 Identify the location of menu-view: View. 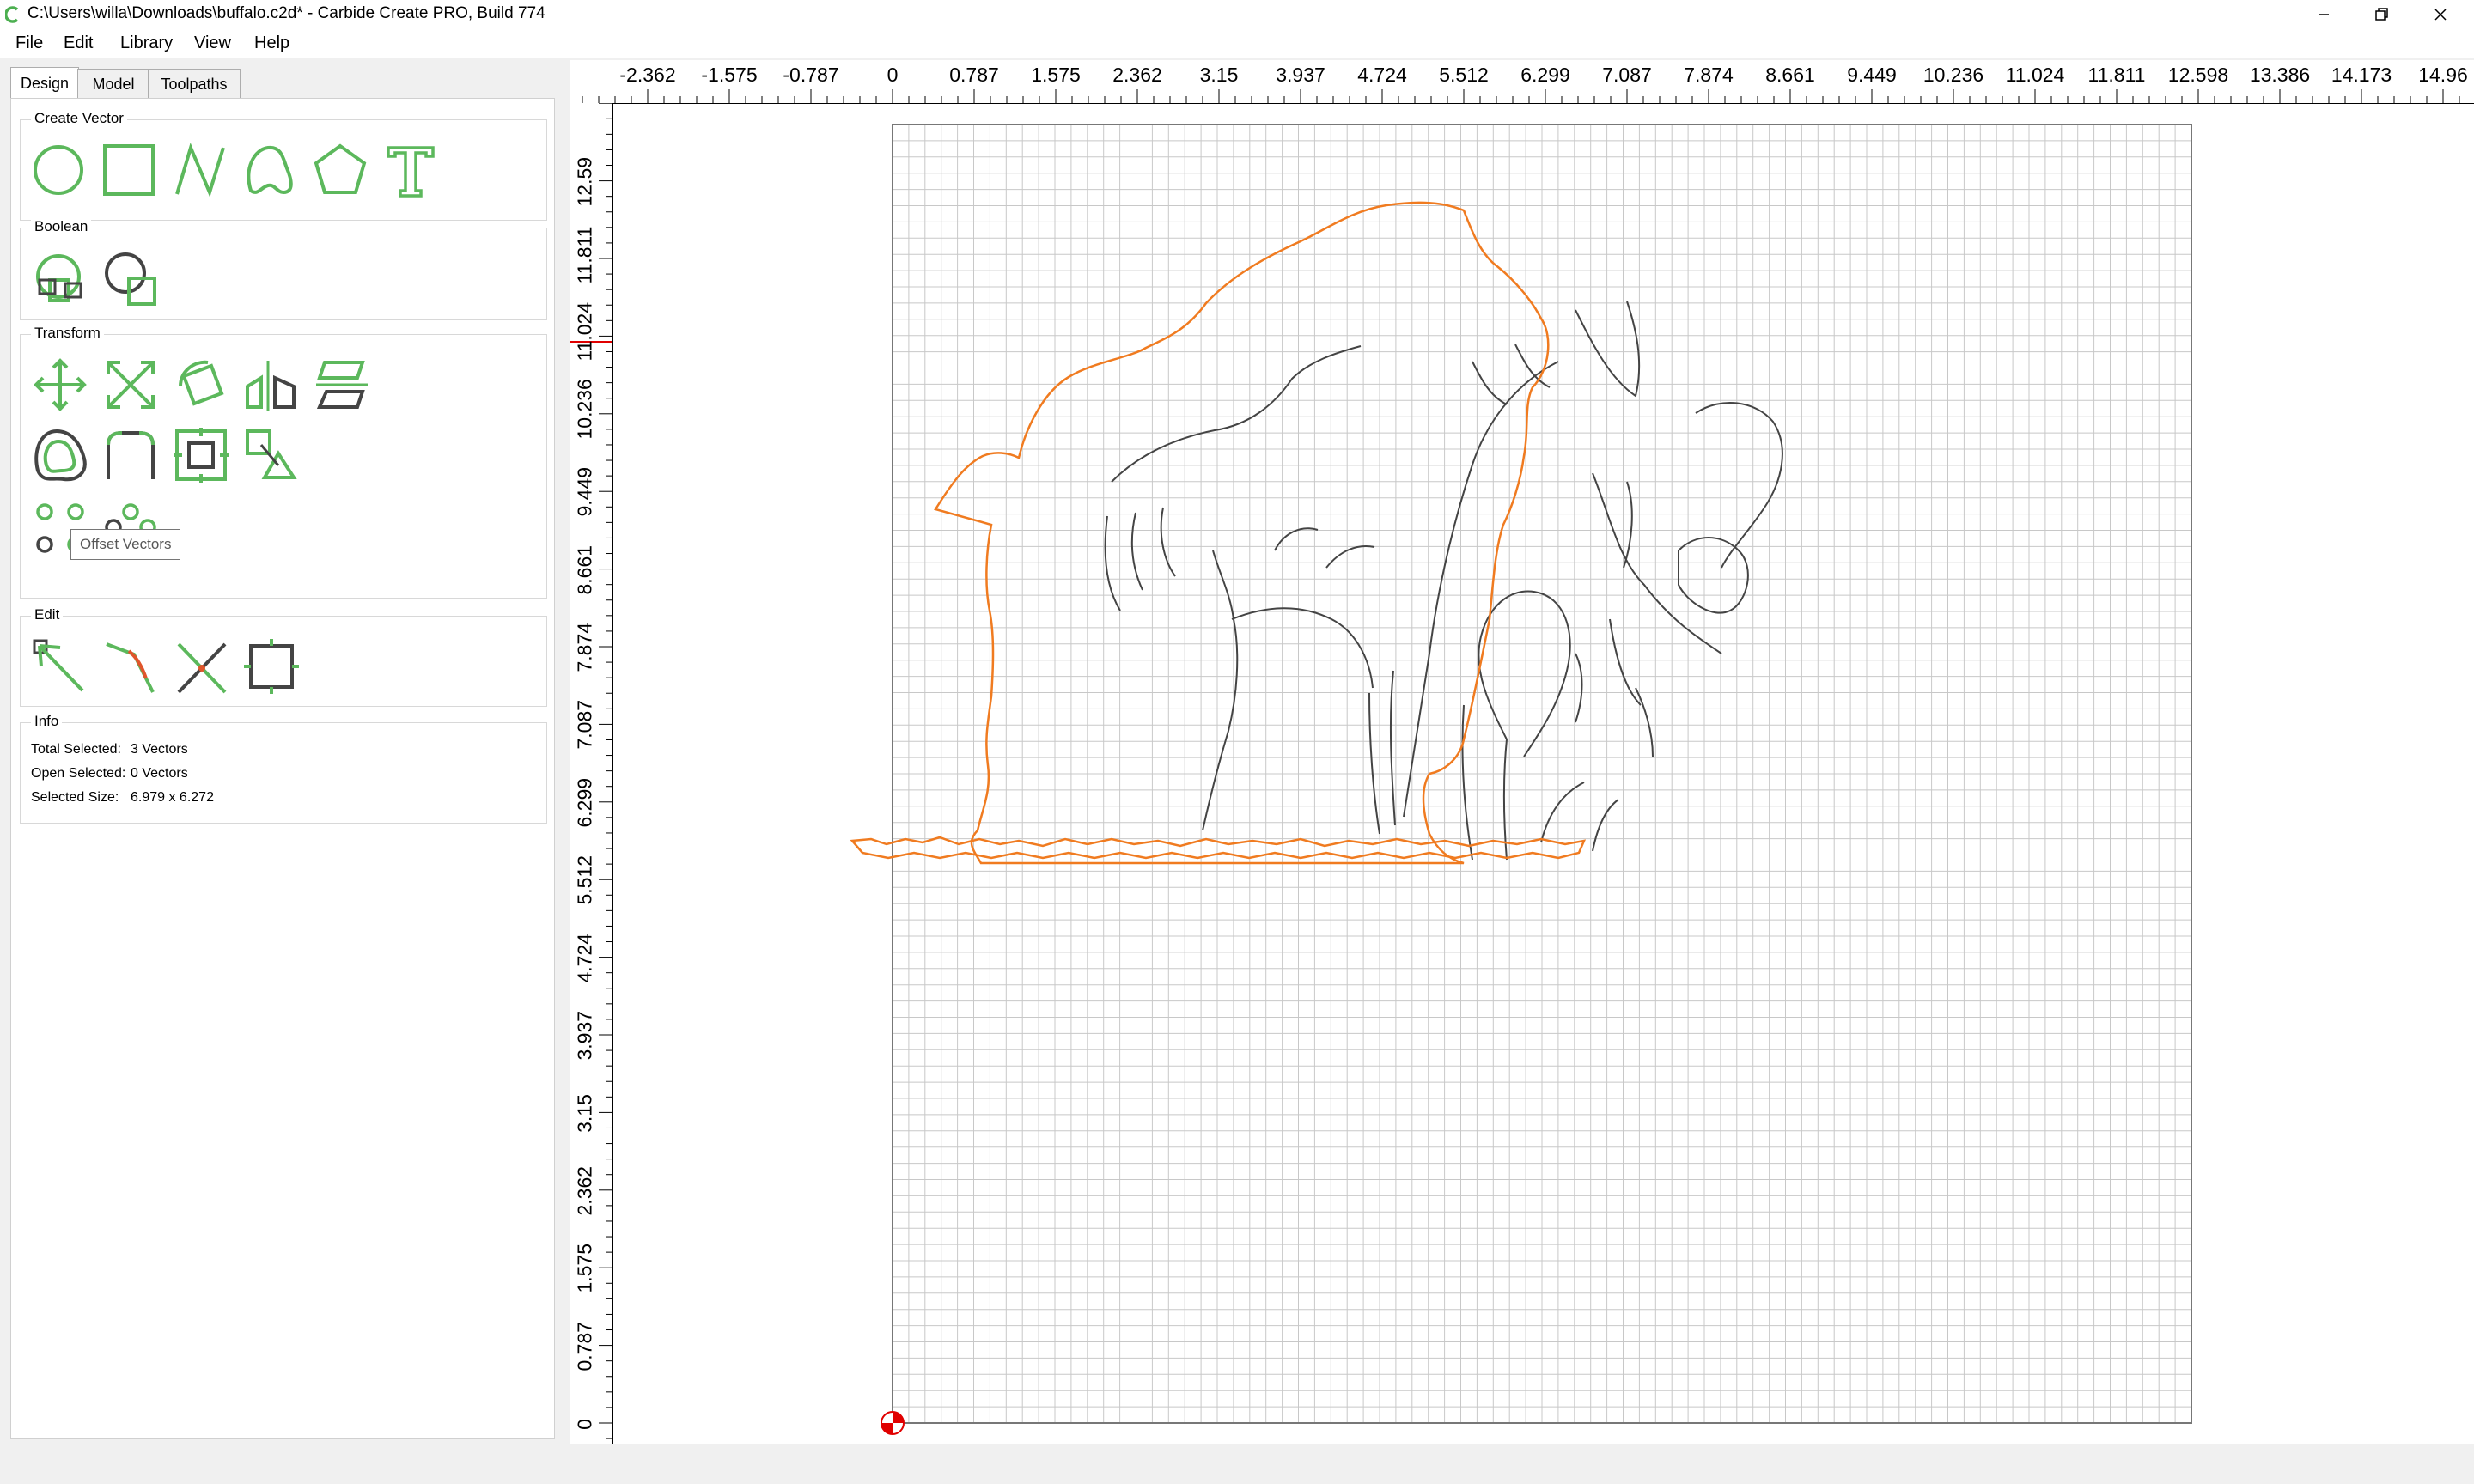
(212, 43).